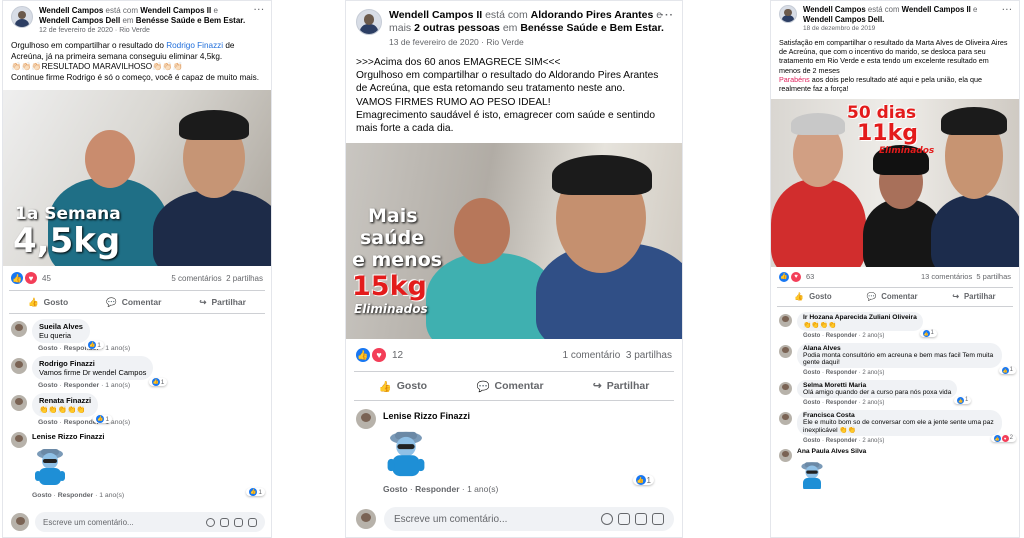  I want to click on post-date: 18 de dezembro de 2019, so click(839, 28).